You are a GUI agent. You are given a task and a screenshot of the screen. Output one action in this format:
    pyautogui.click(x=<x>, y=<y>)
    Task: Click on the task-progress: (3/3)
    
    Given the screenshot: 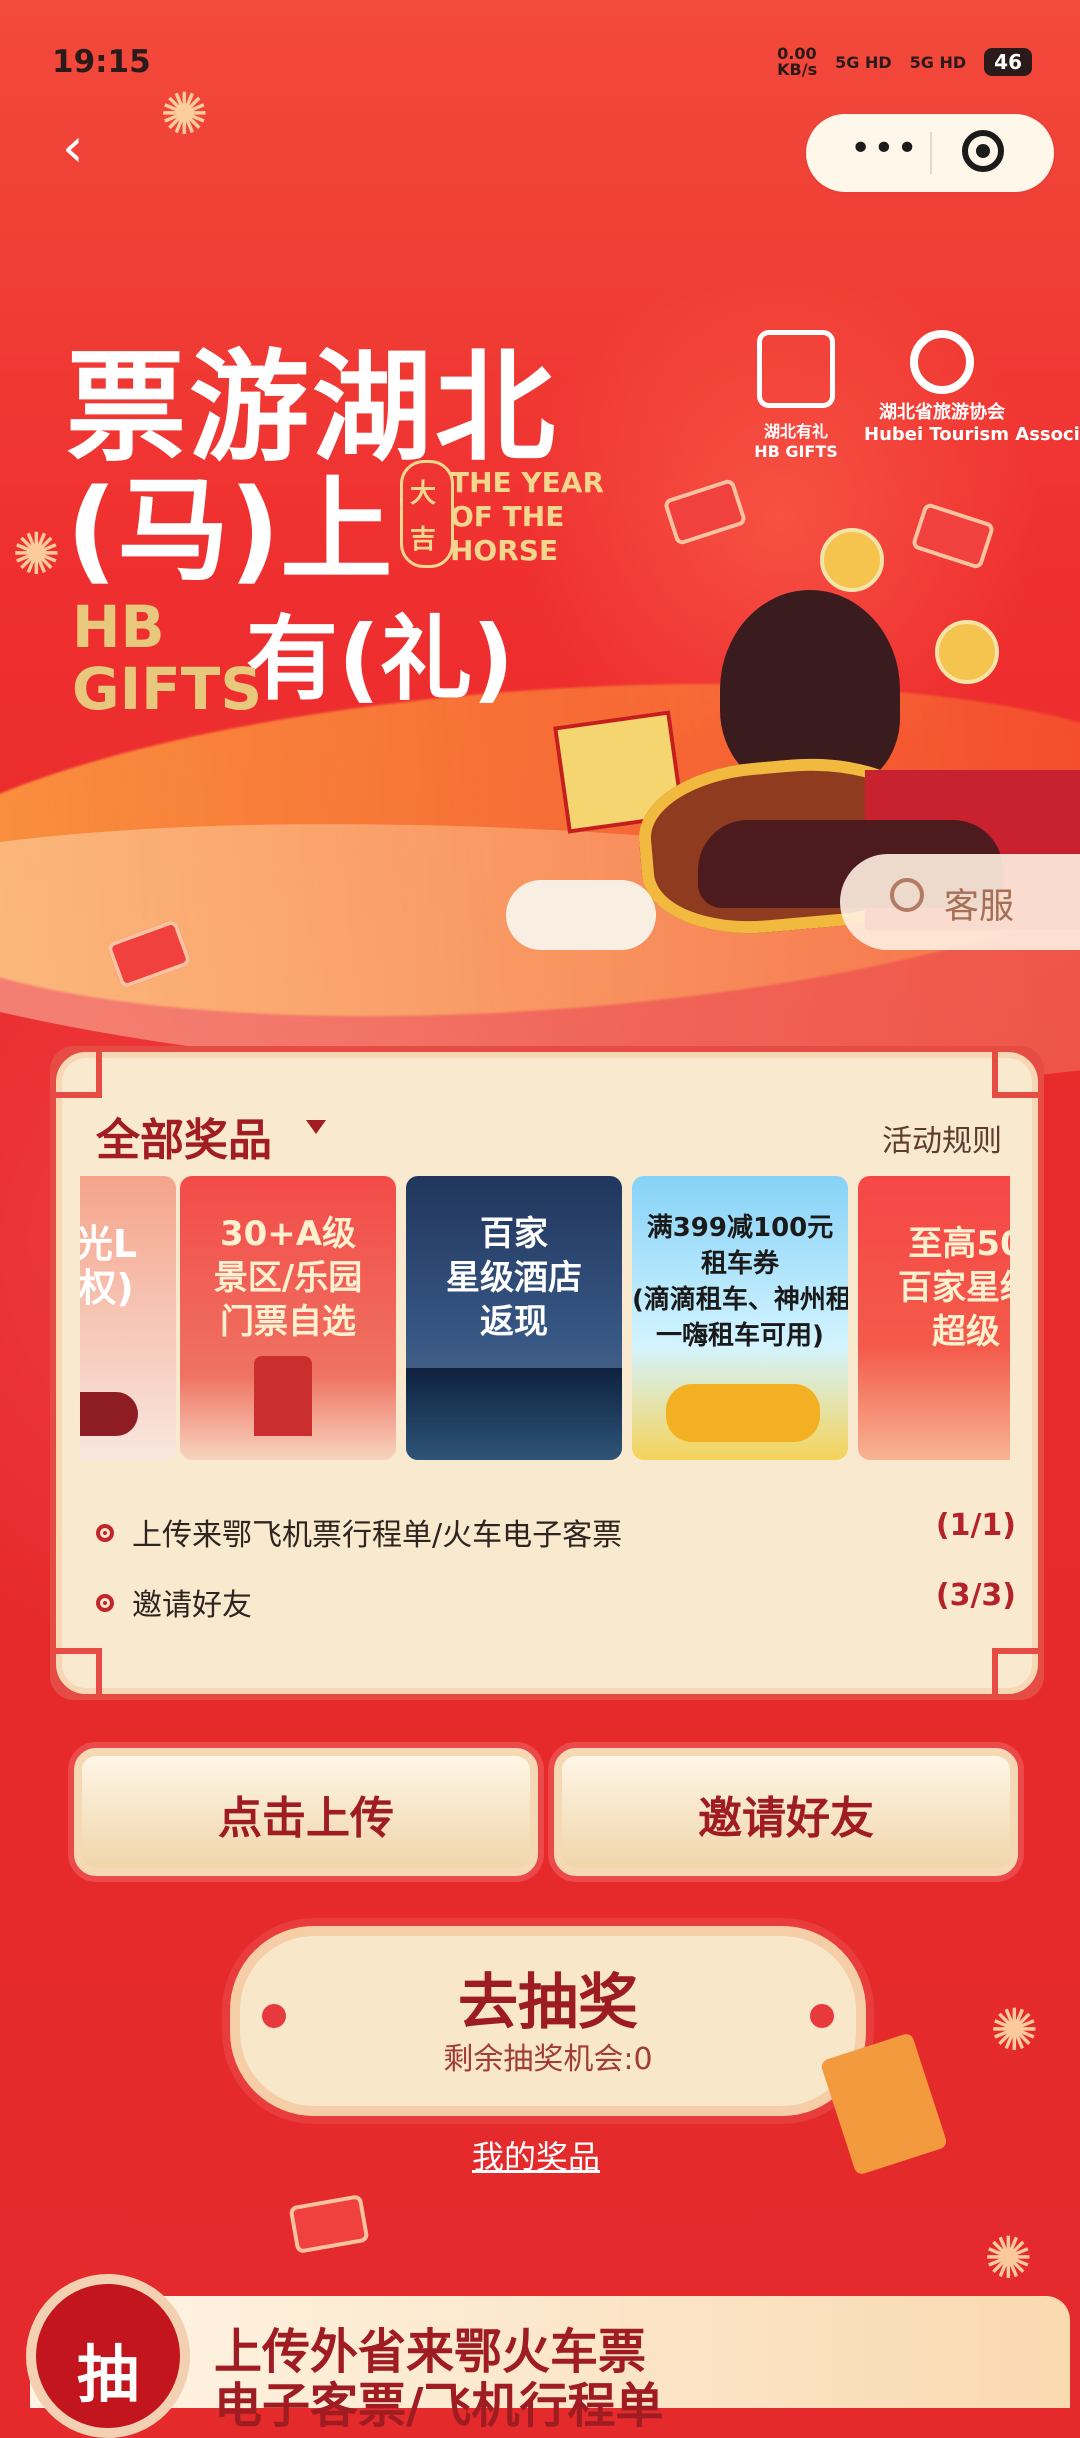 What is the action you would take?
    pyautogui.click(x=975, y=1595)
    